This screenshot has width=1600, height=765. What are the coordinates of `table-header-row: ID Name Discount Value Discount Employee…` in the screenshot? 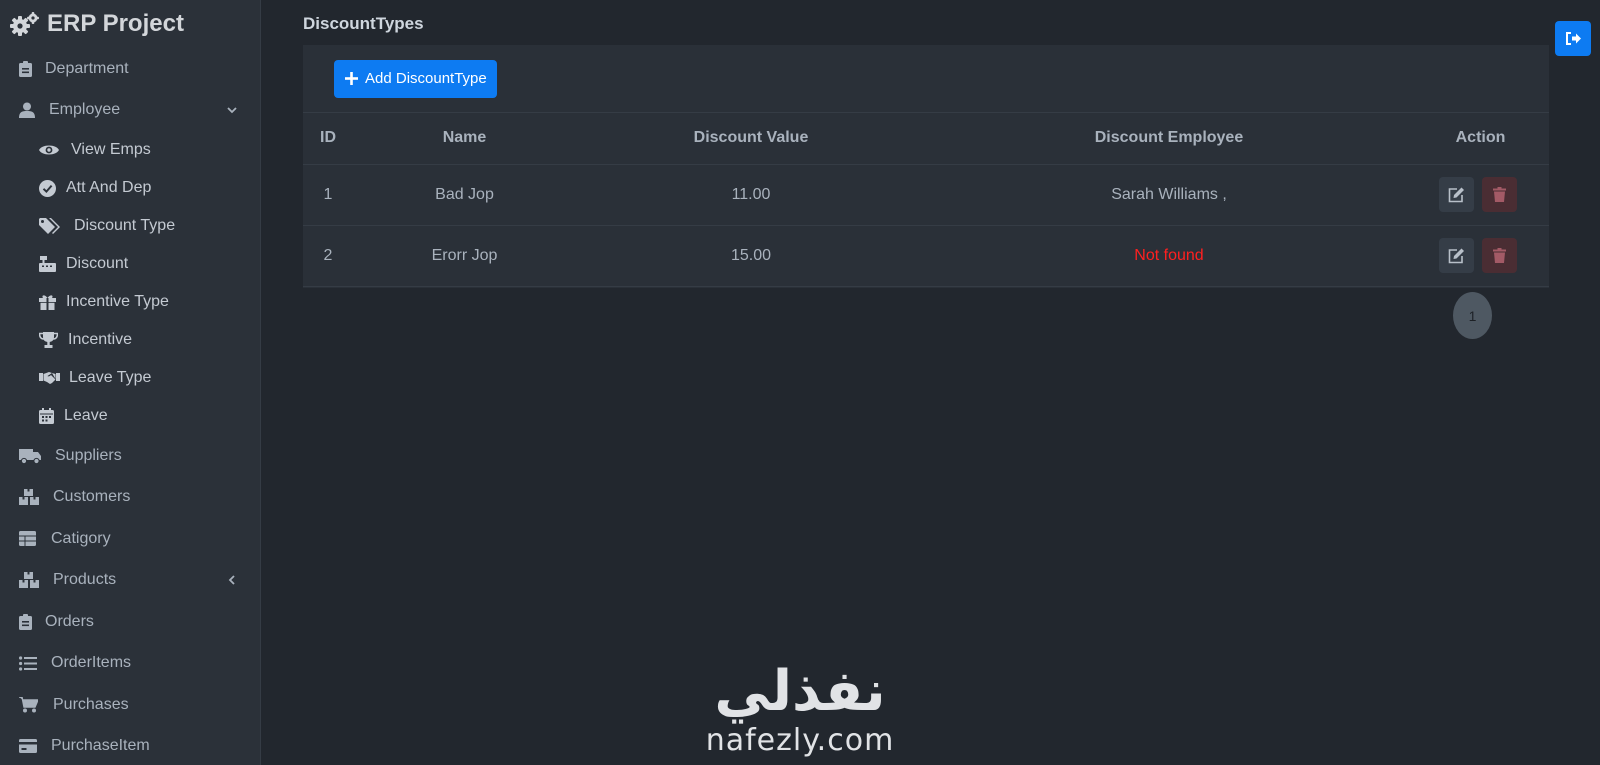 It's located at (926, 139).